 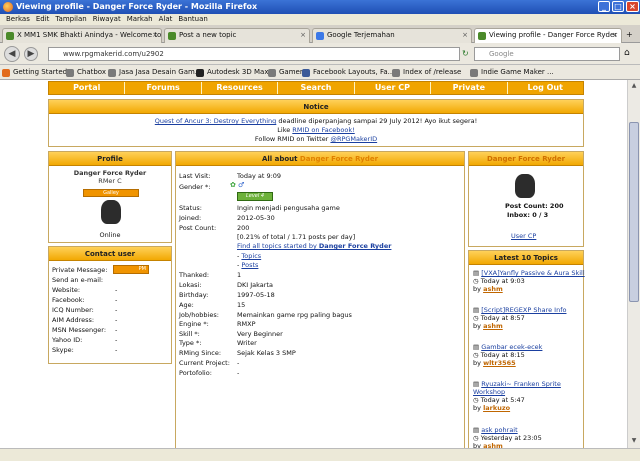 I want to click on about-value: -, so click(x=238, y=373).